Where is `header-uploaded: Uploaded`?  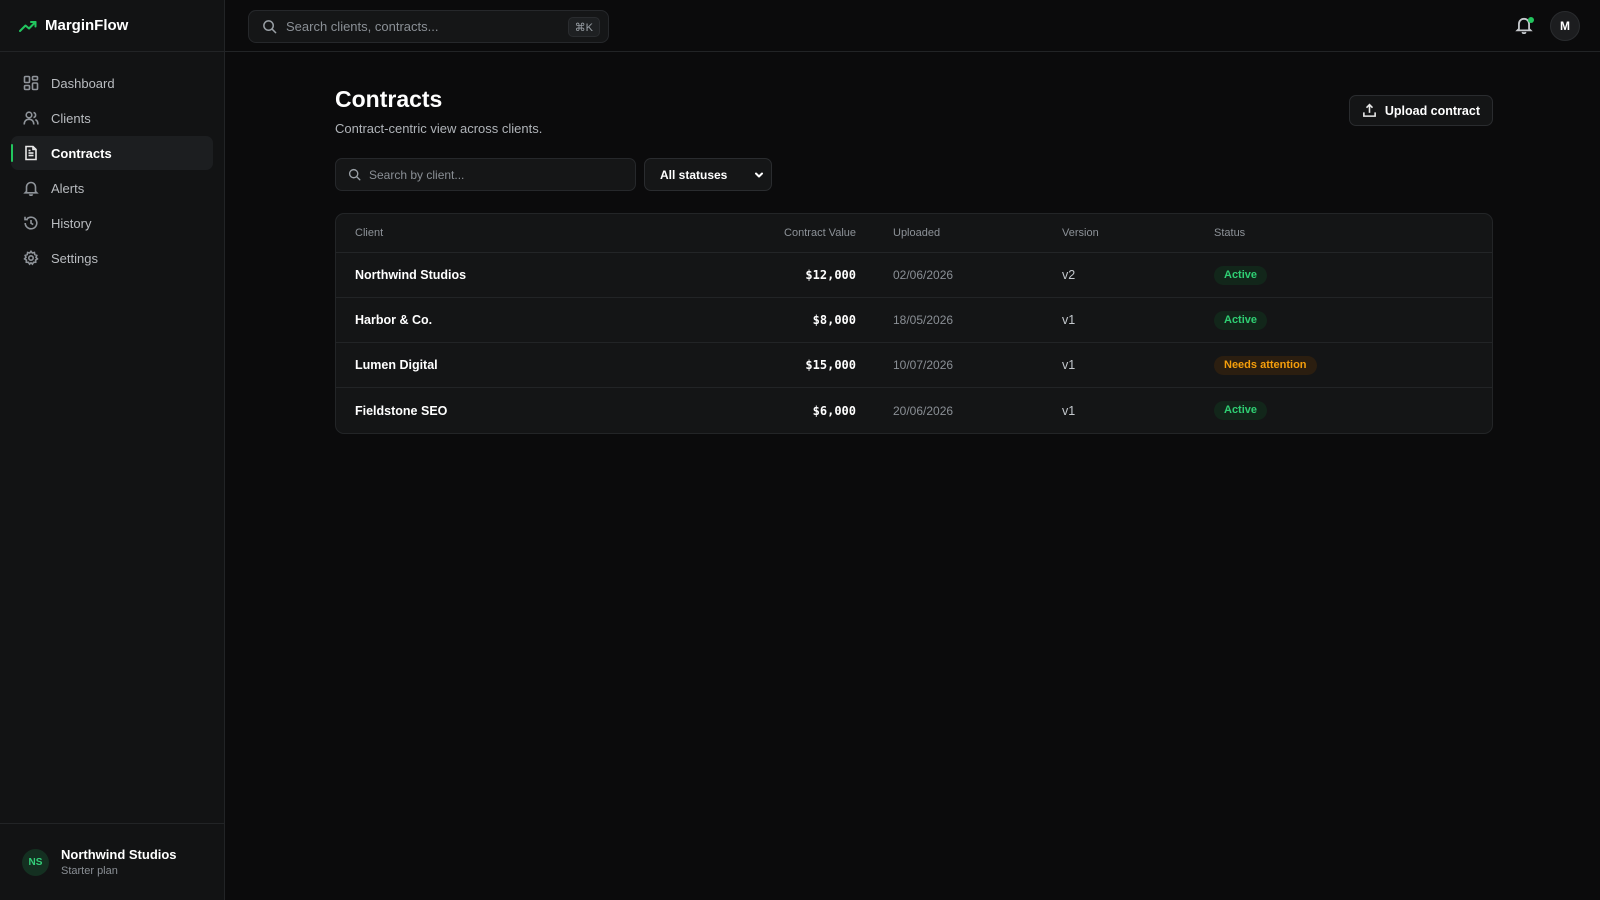 header-uploaded: Uploaded is located at coordinates (959, 233).